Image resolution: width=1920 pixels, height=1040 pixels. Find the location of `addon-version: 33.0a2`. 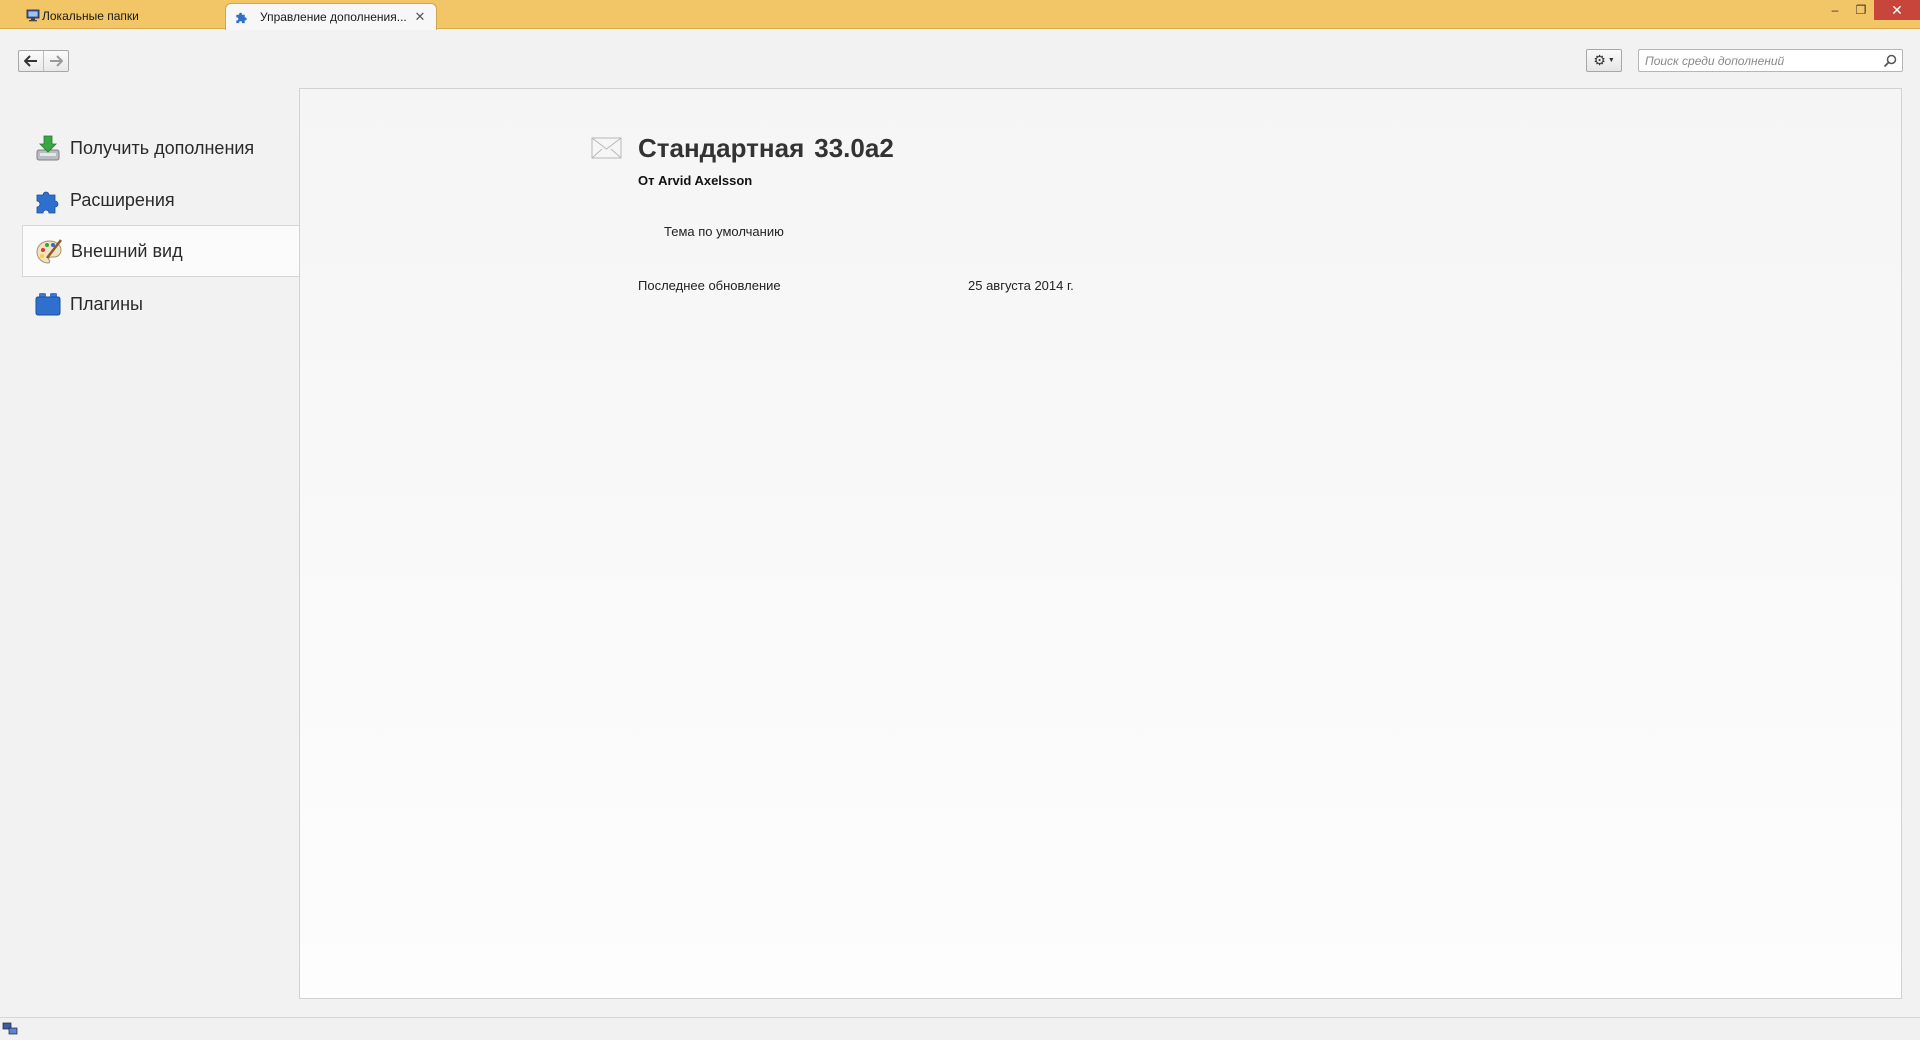

addon-version: 33.0a2 is located at coordinates (854, 148).